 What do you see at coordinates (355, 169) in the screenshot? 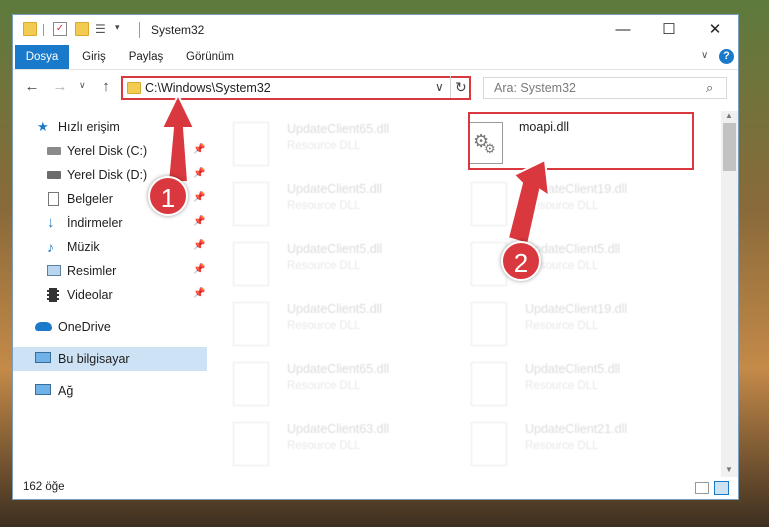
I see `annotation-arrows` at bounding box center [355, 169].